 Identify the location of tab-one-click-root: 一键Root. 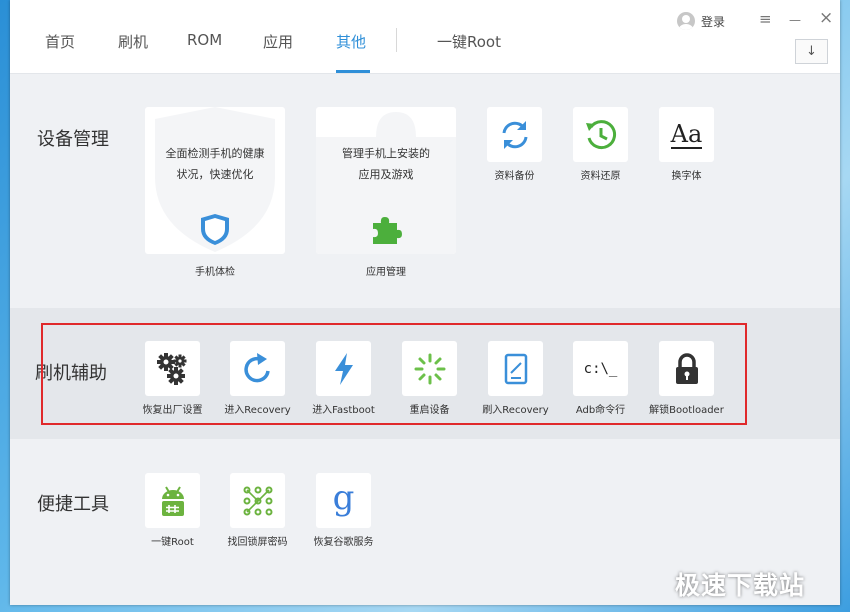
(469, 41).